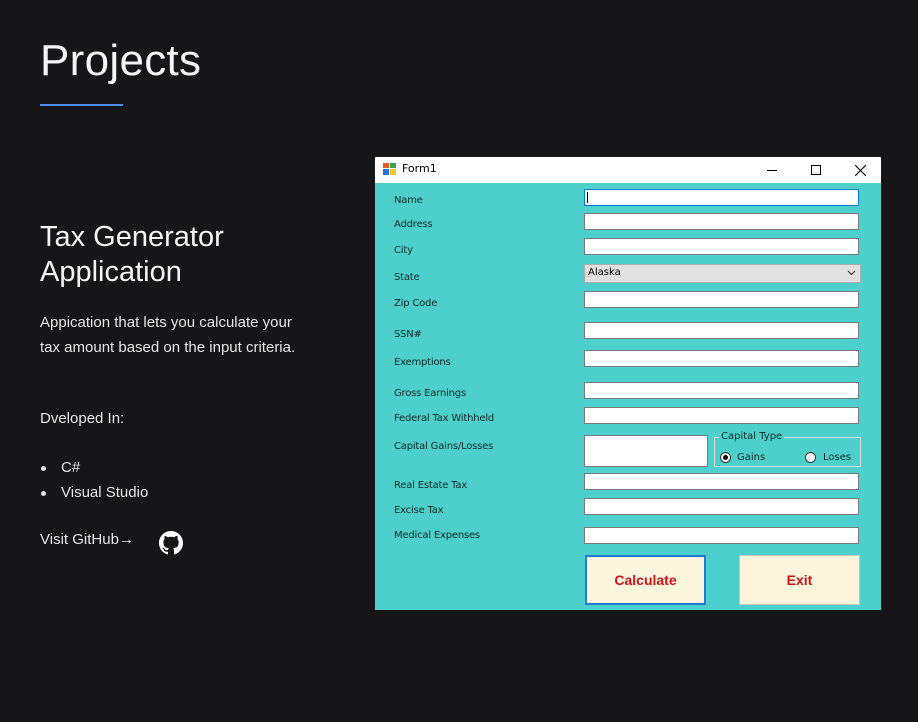  I want to click on ssn-input, so click(721, 330).